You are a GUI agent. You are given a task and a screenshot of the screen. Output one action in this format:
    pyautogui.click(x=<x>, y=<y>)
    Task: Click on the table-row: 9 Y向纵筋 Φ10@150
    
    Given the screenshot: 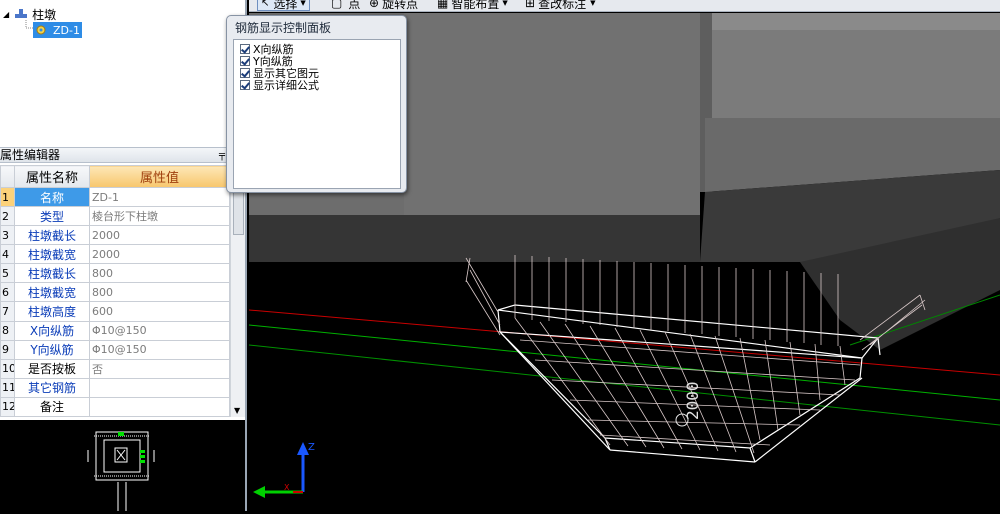 What is the action you would take?
    pyautogui.click(x=115, y=349)
    